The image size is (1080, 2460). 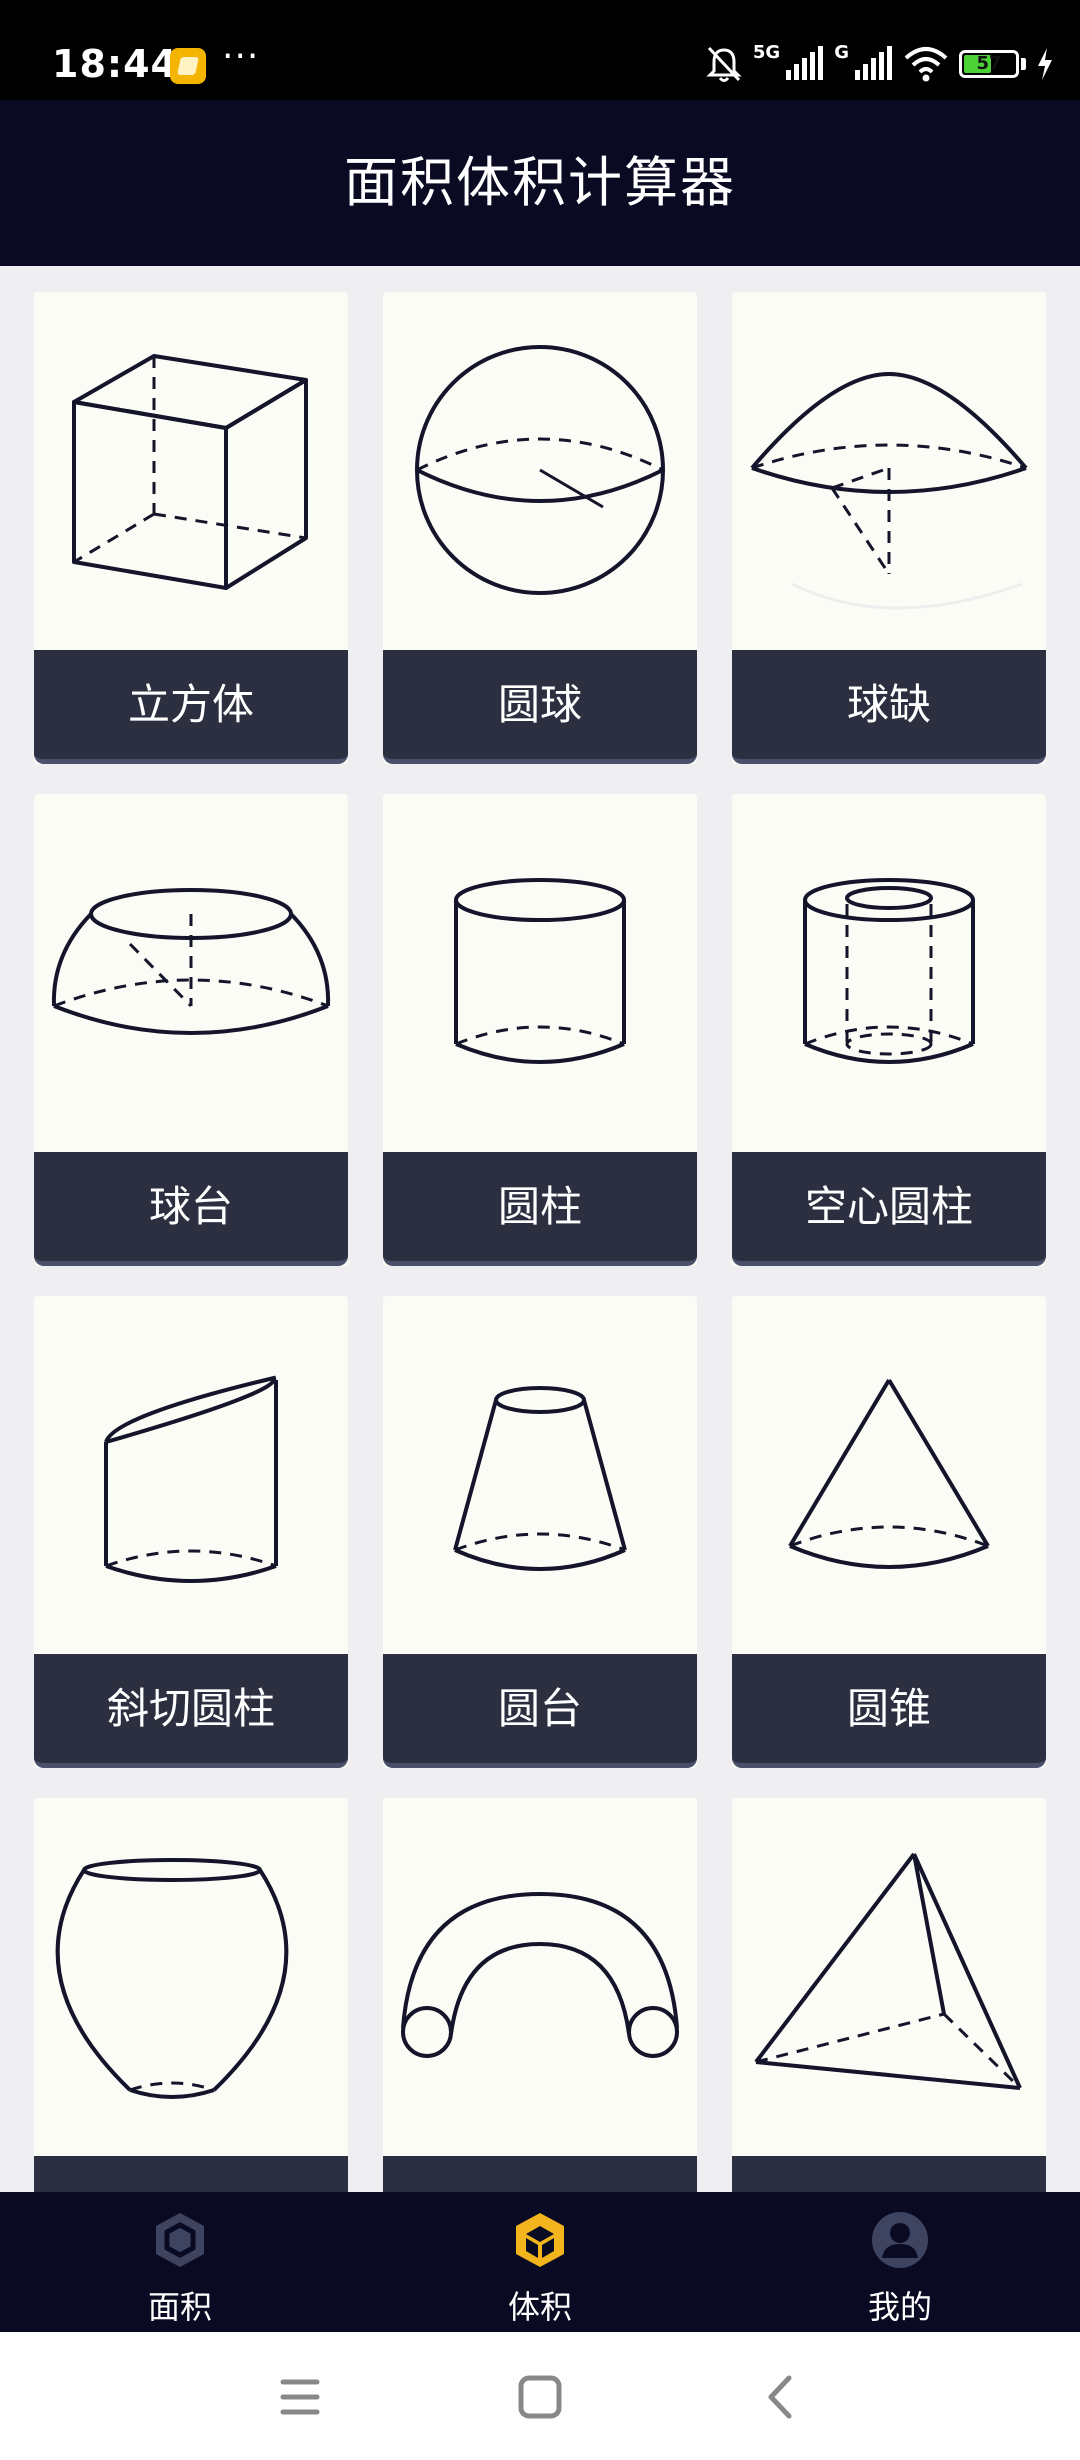 I want to click on cylinder-icon, so click(x=540, y=971).